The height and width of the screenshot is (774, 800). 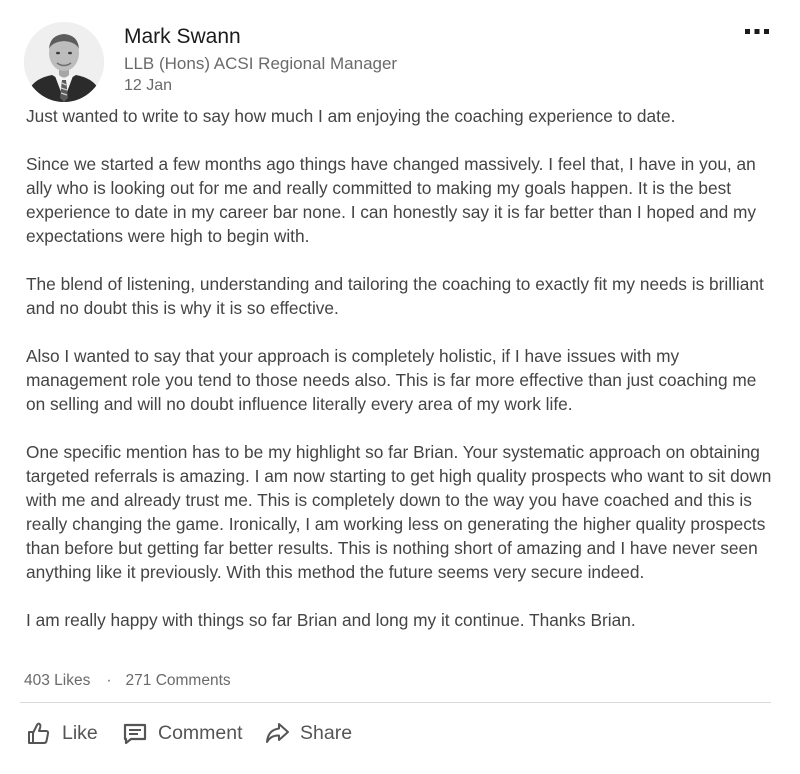 I want to click on share-button: Share, so click(x=308, y=733).